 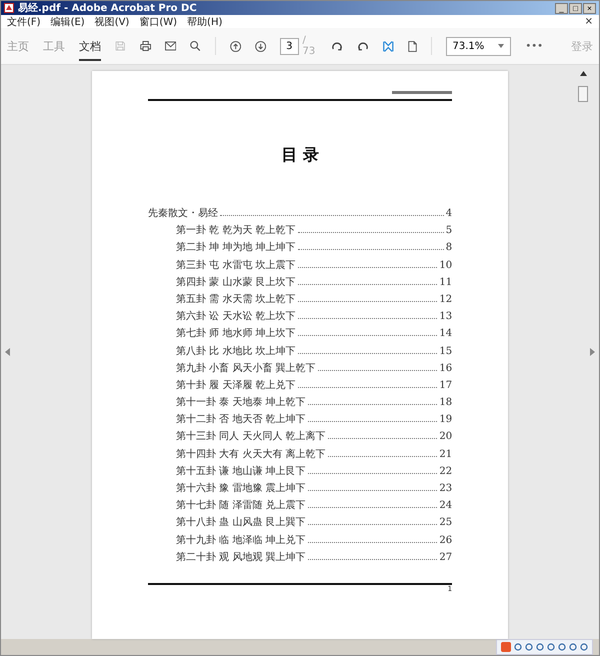 I want to click on toc-entry: 第十九卦 临 地泽临 坤上兑下, so click(x=241, y=539).